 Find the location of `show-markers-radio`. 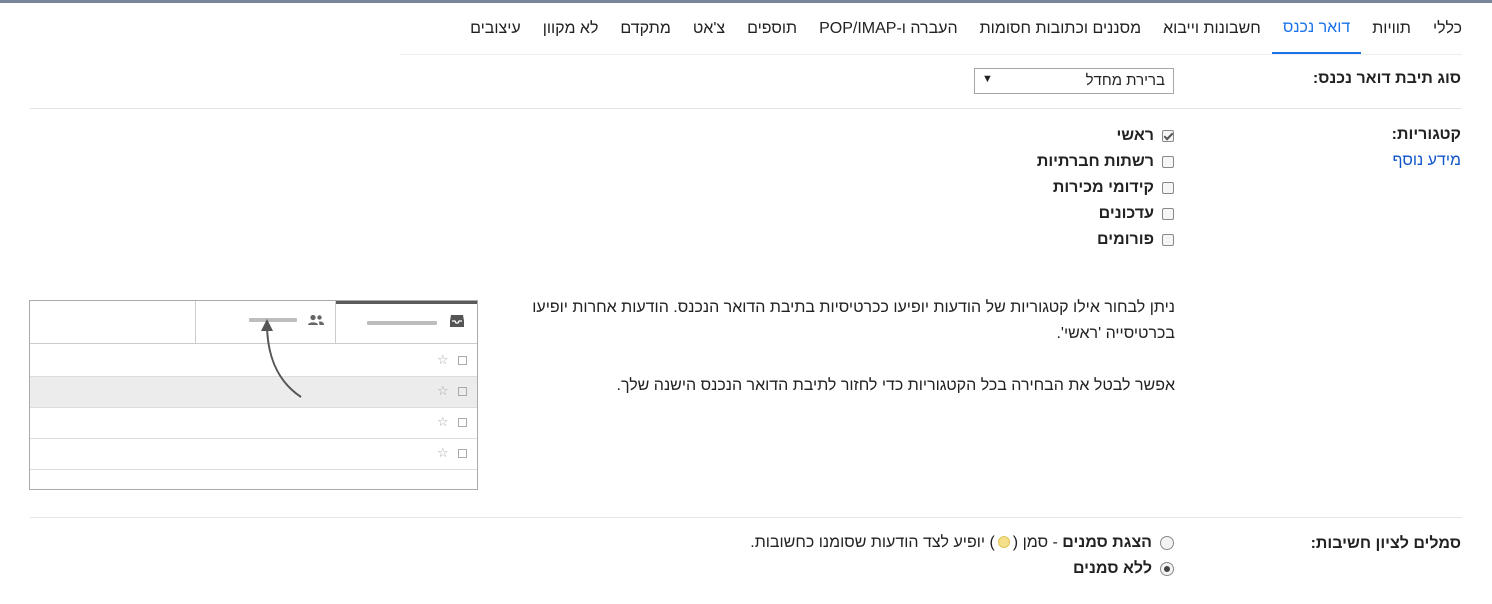

show-markers-radio is located at coordinates (1167, 543).